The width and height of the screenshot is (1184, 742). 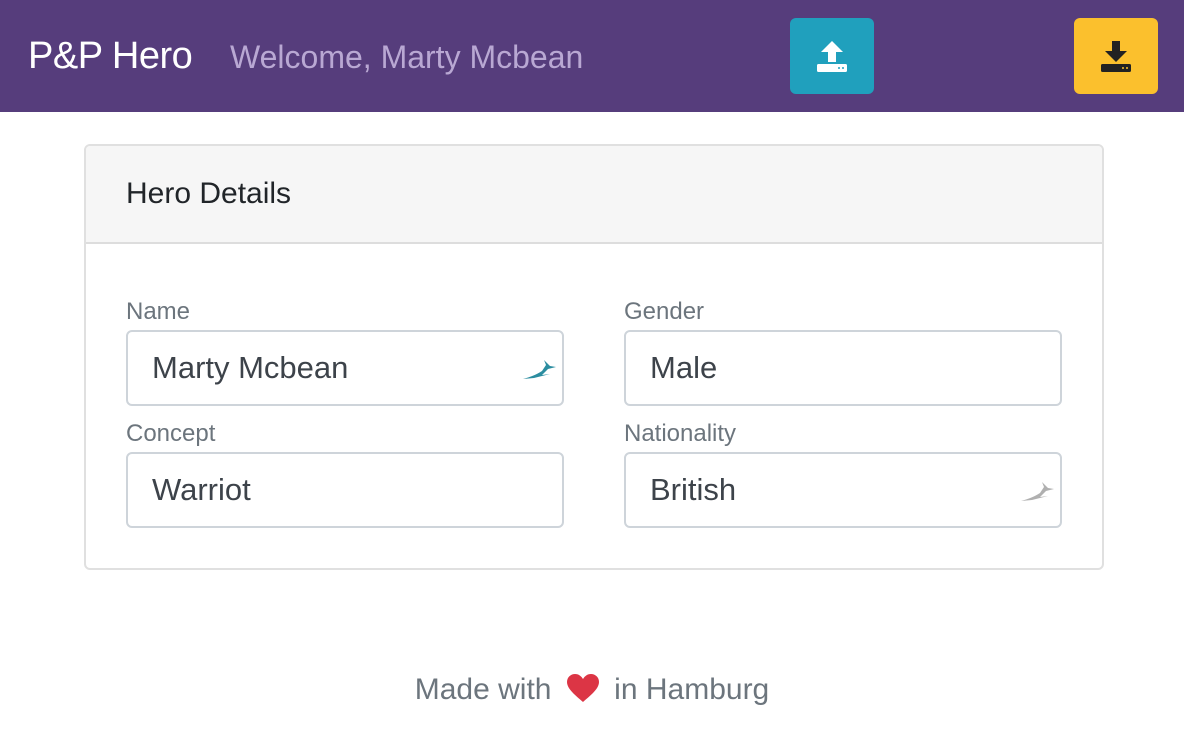 I want to click on upload-icon, so click(x=832, y=56).